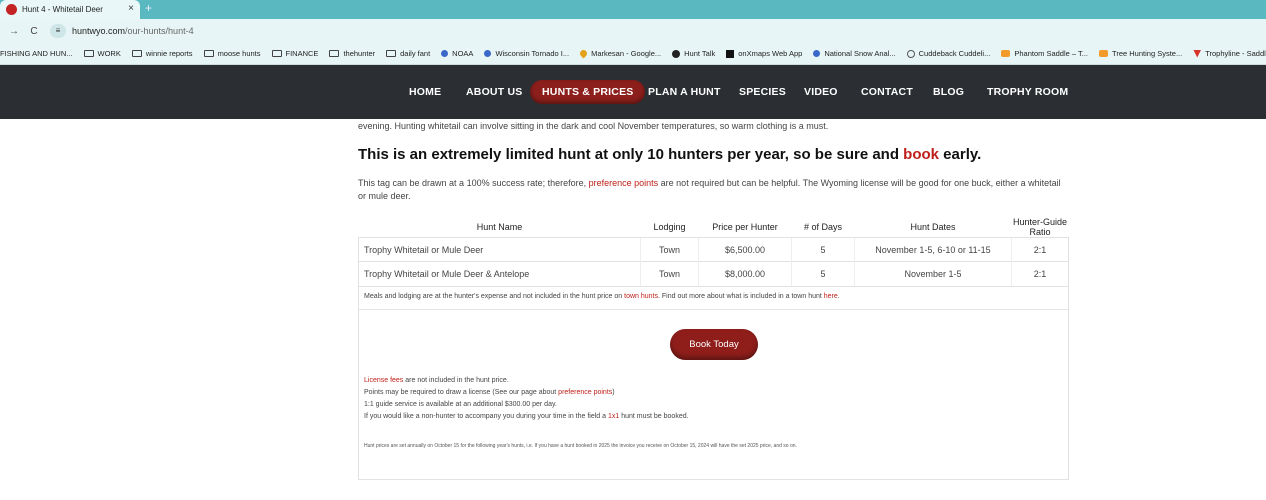 The image size is (1266, 500). I want to click on license-fees-link: License fees, so click(383, 380).